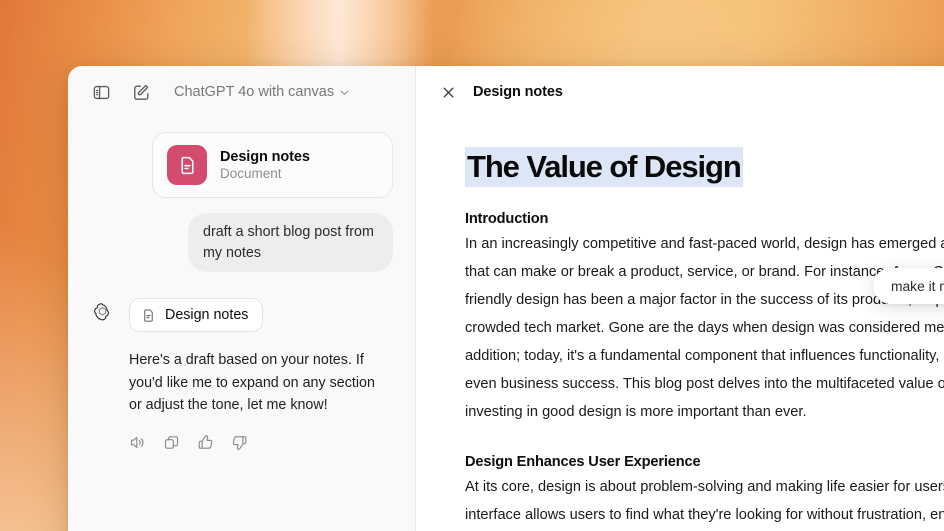 This screenshot has height=531, width=944. What do you see at coordinates (344, 92) in the screenshot?
I see `chevron-down-icon` at bounding box center [344, 92].